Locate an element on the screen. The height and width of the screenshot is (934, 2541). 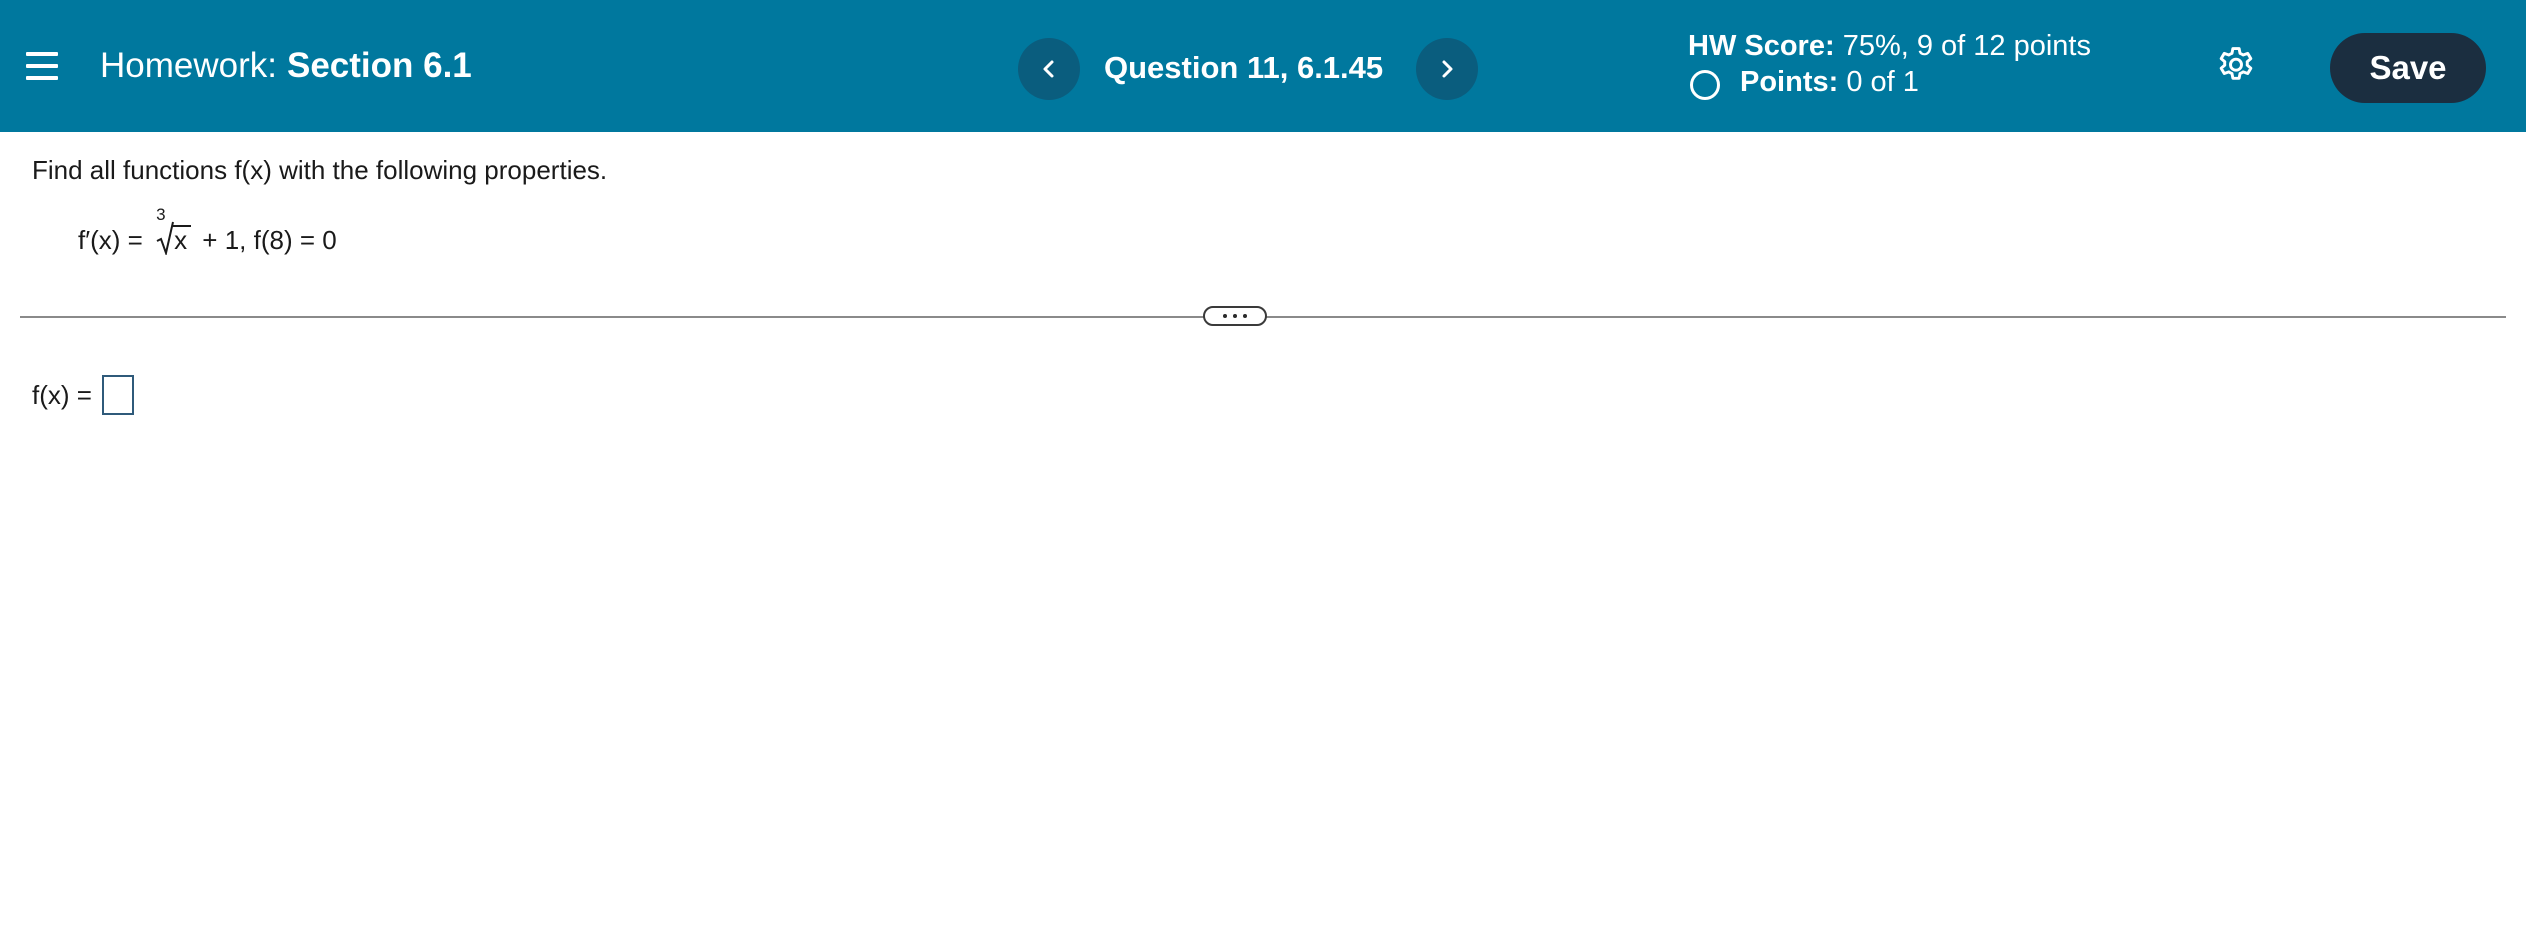
hw-score-label: HW Score: is located at coordinates (1761, 46).